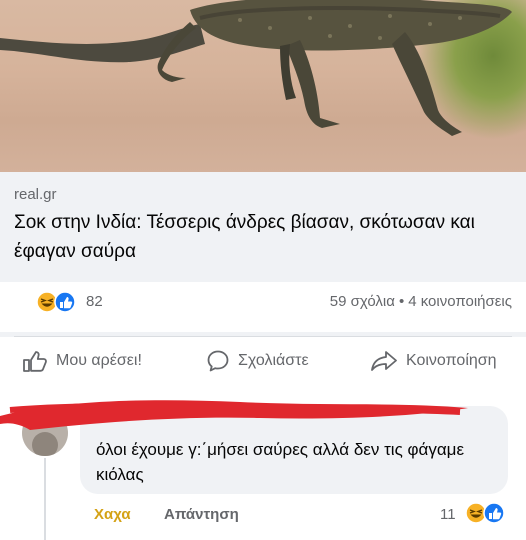 The width and height of the screenshot is (526, 540). What do you see at coordinates (99, 360) in the screenshot?
I see `like-label: Μου αρέσει!` at bounding box center [99, 360].